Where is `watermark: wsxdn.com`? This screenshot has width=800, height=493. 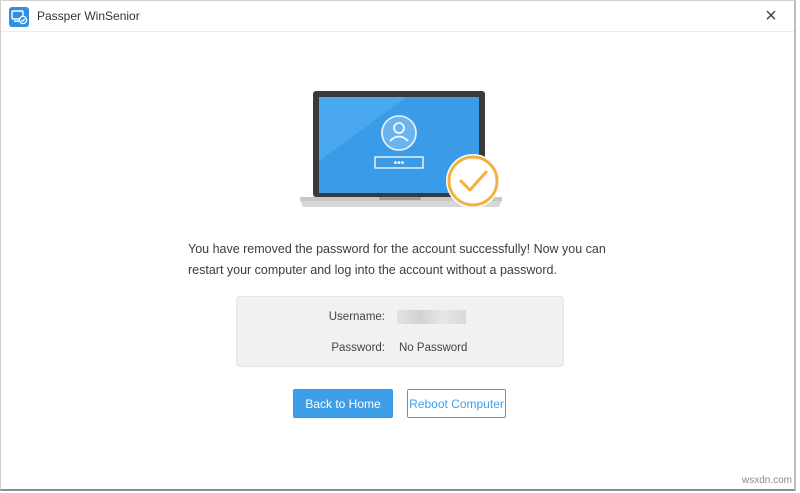 watermark: wsxdn.com is located at coordinates (766, 480).